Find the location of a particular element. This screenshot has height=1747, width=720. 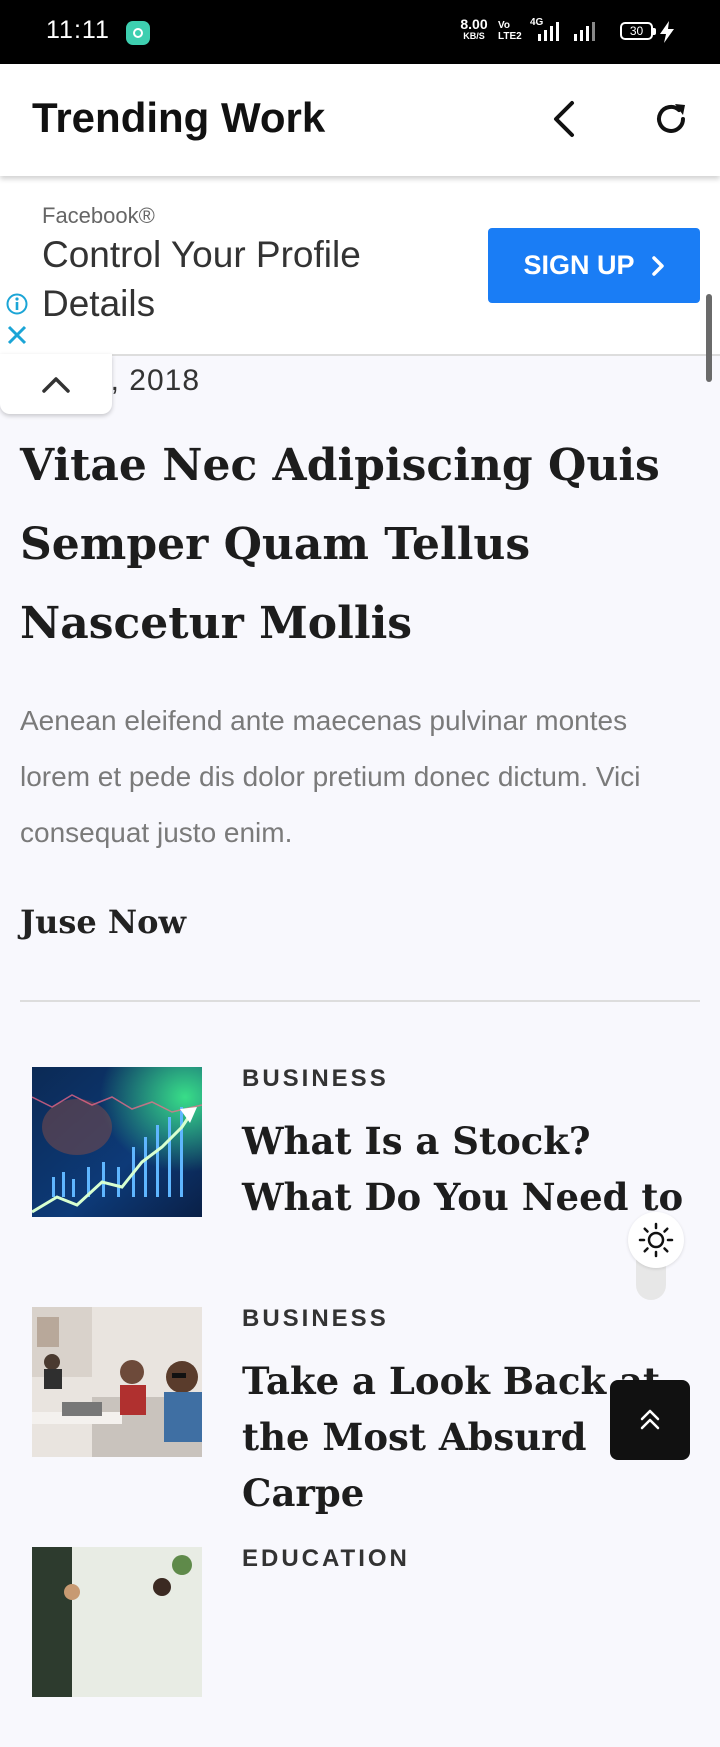

divider is located at coordinates (360, 1001).